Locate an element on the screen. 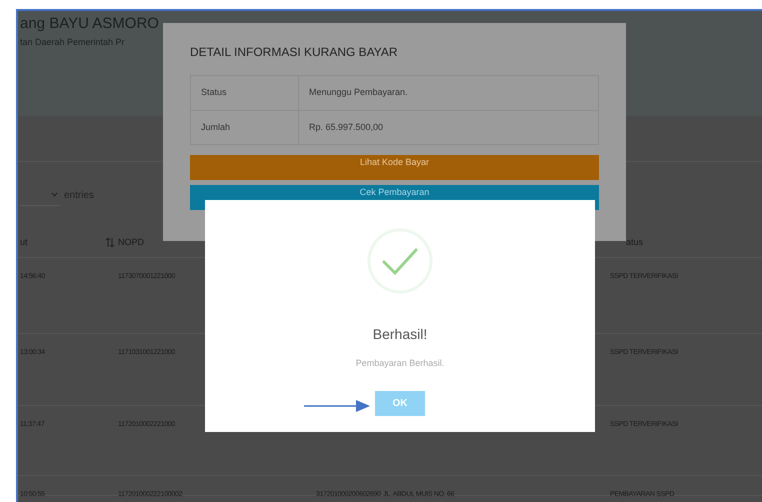  chevron-down-icon is located at coordinates (54, 194).